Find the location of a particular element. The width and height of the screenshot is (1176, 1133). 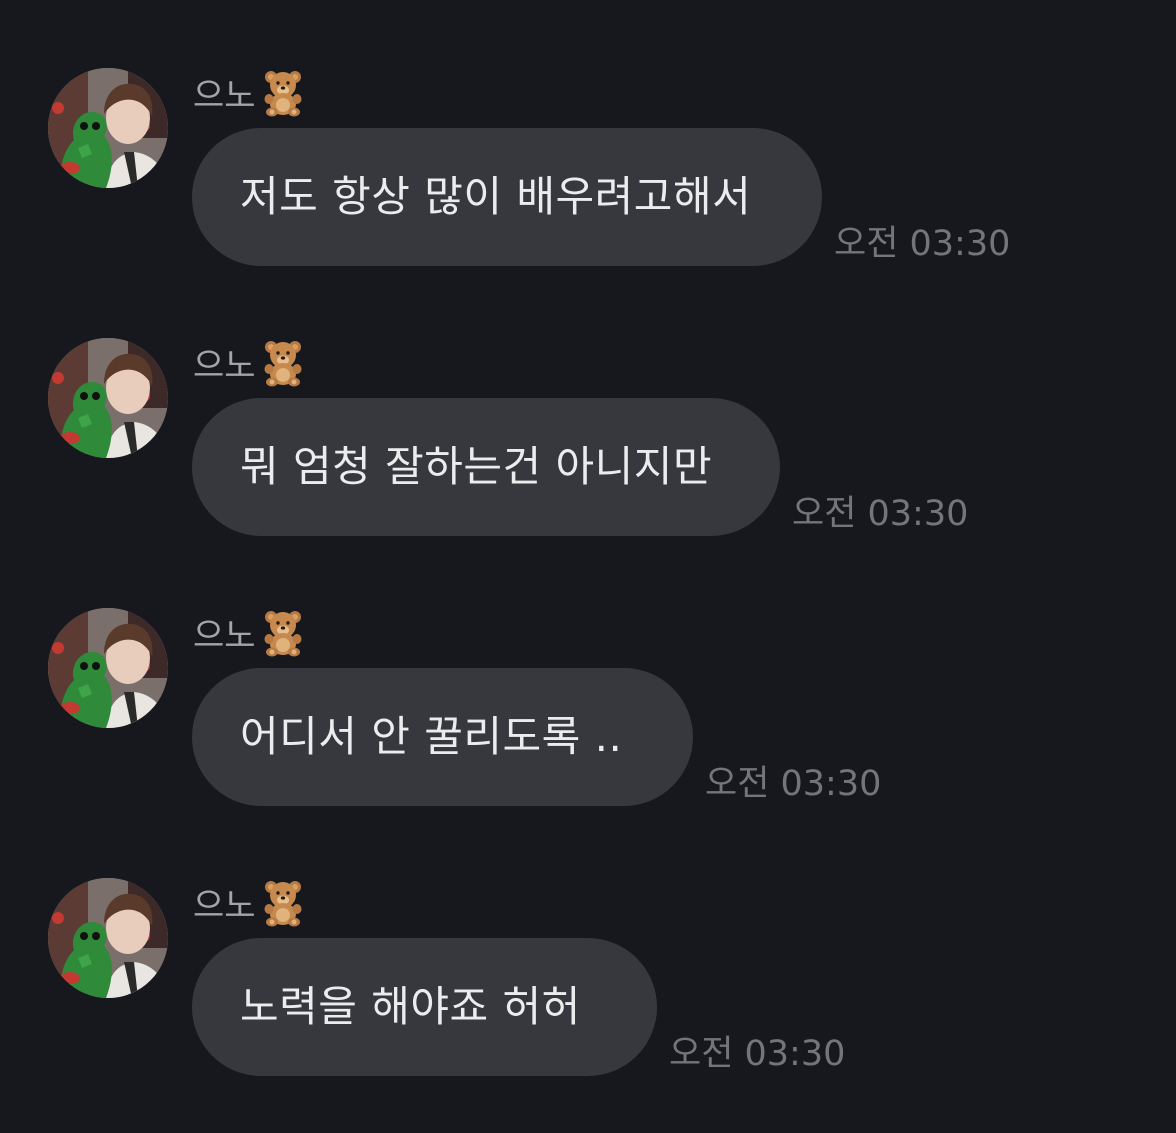

message-bubble: 저도 항상 많이 배우려고해서 is located at coordinates (507, 197).